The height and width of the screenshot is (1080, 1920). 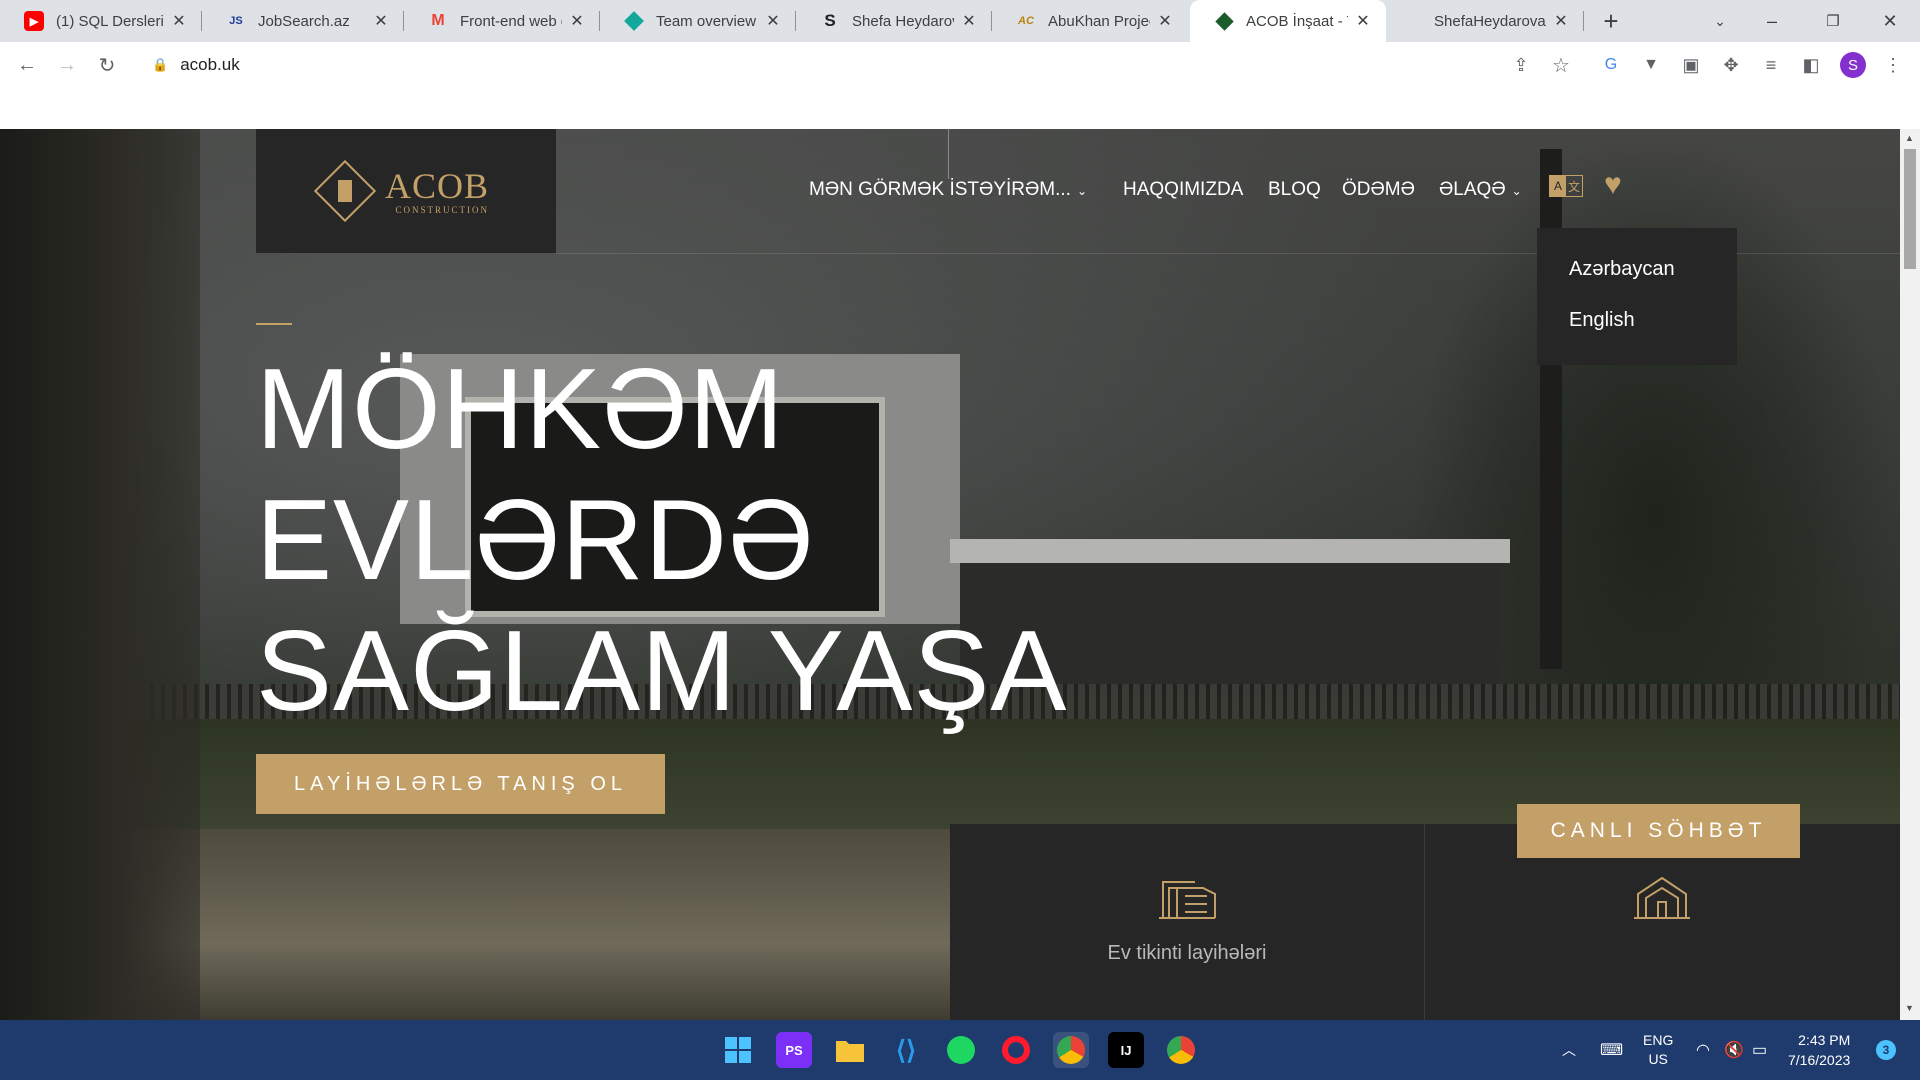 What do you see at coordinates (34, 21) in the screenshot?
I see `youtube-icon: ▶` at bounding box center [34, 21].